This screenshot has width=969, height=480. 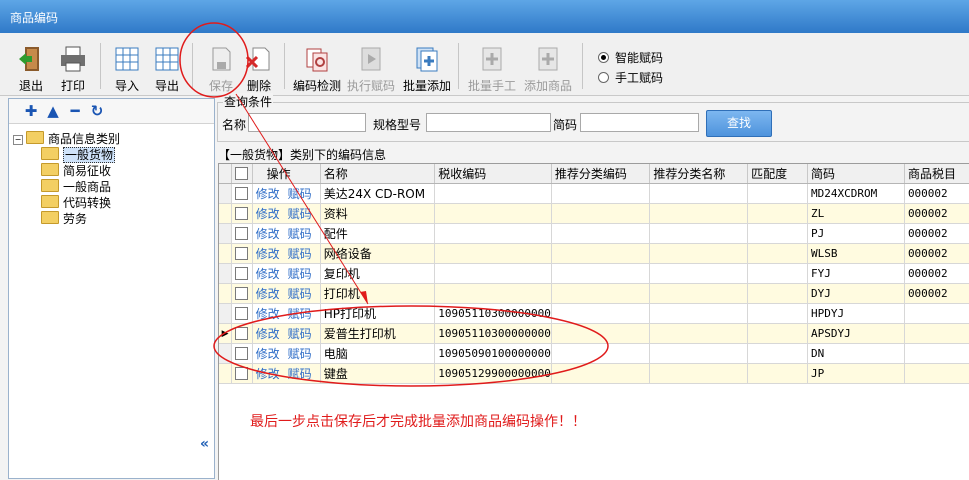 I want to click on annotation-note: 最后一步点击保存后才完成批量添加商品编码操作！！, so click(x=418, y=422).